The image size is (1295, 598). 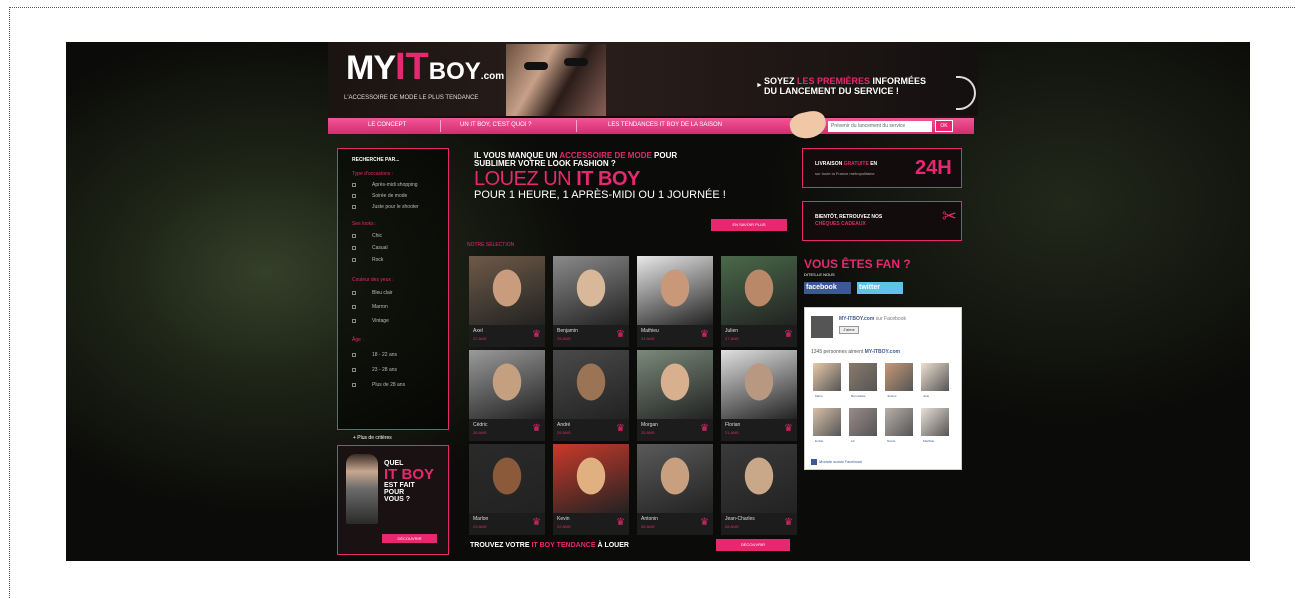 I want to click on boy-card: Antonin 26 ANS ♛, so click(x=675, y=489).